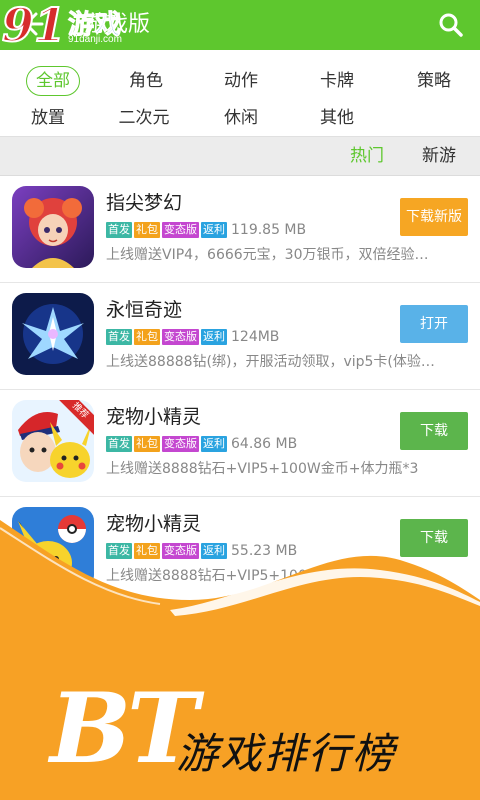 Image resolution: width=480 pixels, height=800 pixels. What do you see at coordinates (434, 217) in the screenshot?
I see `download-new-button: 下载新版` at bounding box center [434, 217].